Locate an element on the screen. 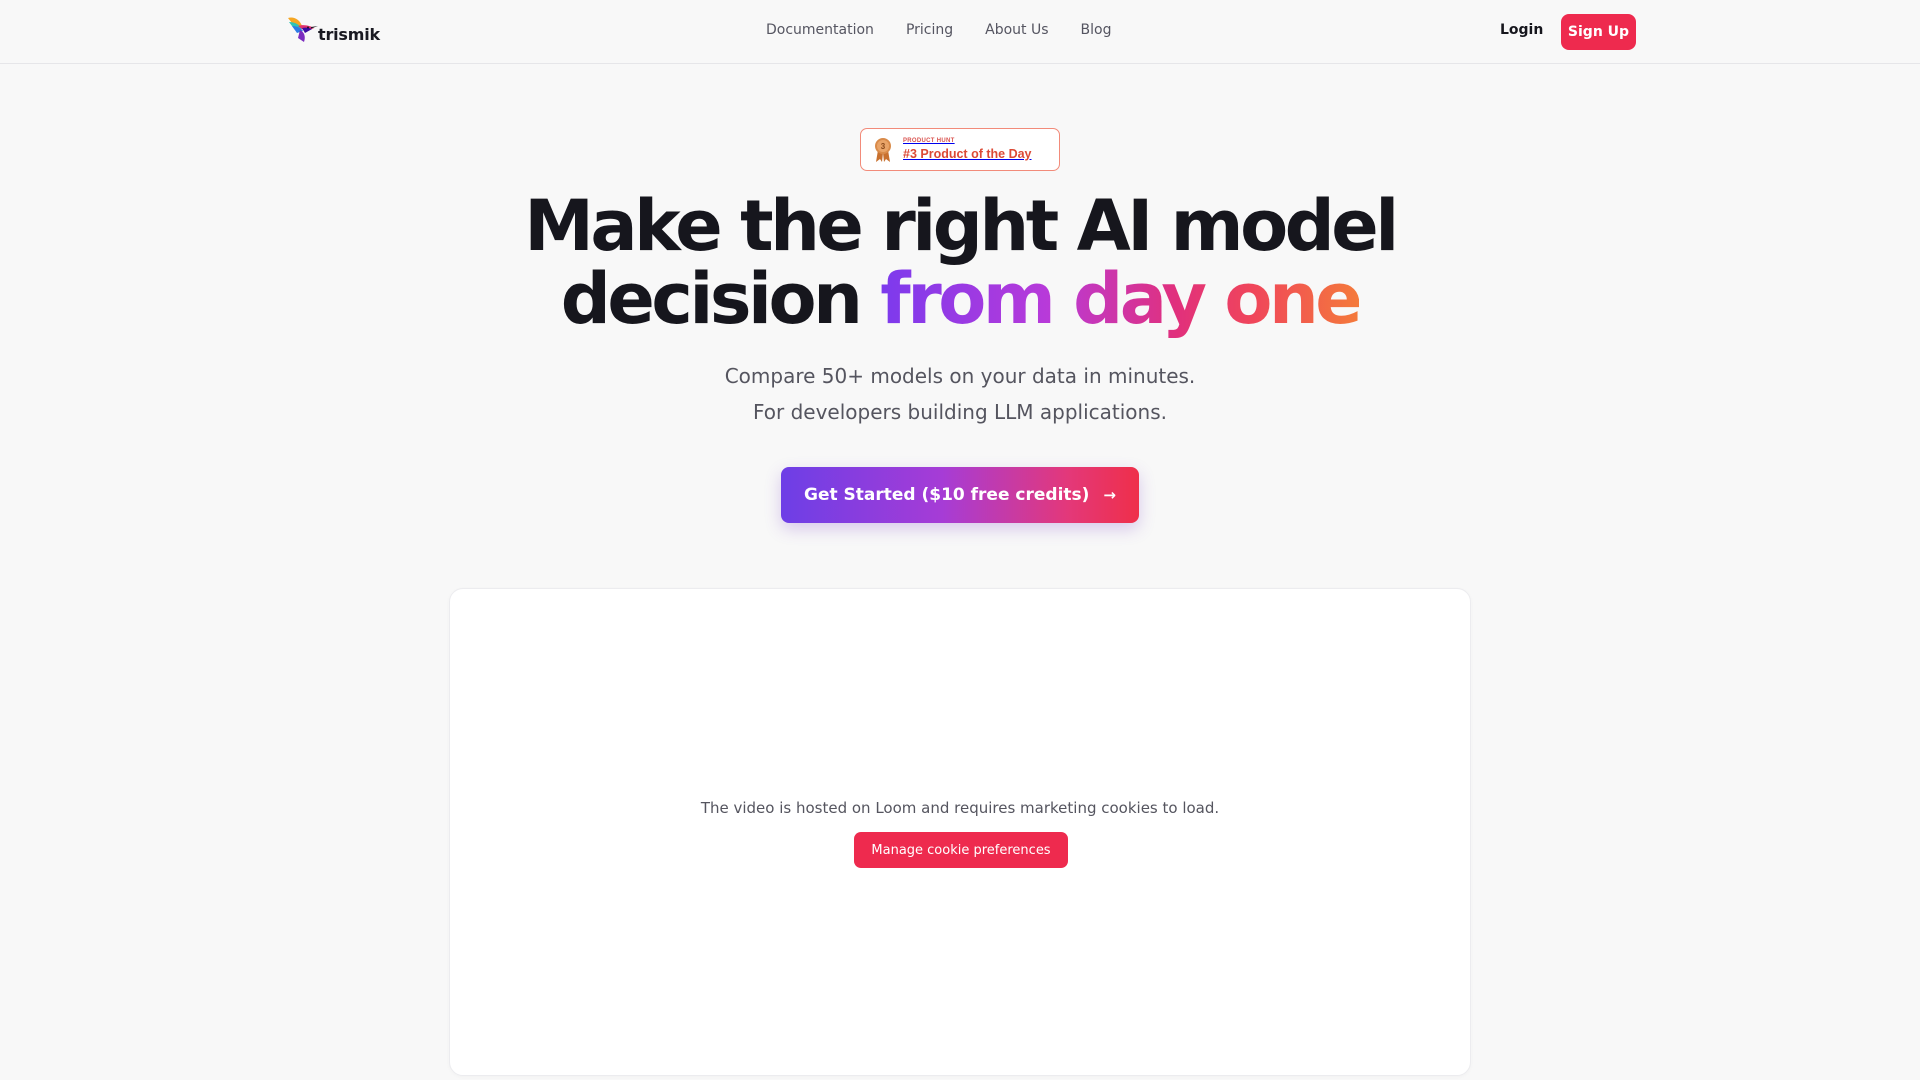  get-started-label: Get Started ($10 free credits) is located at coordinates (946, 495).